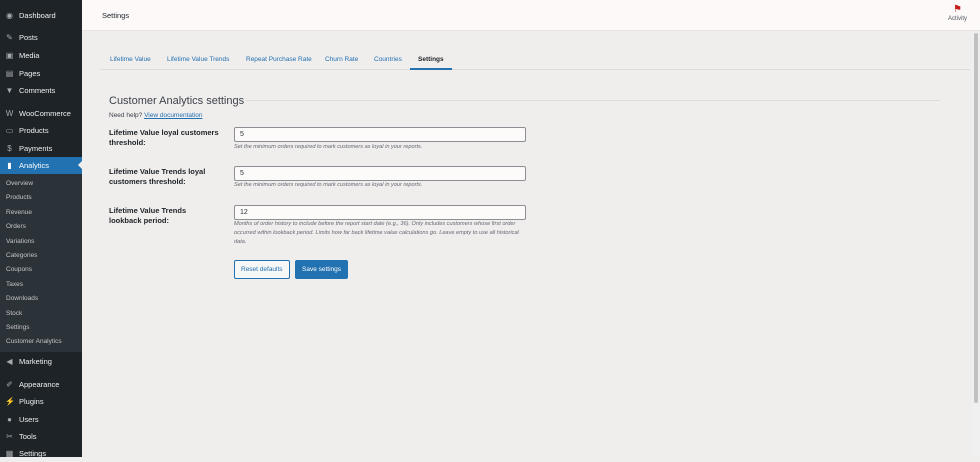  I want to click on sidebar-item-marketing: ◀ Marketing, so click(41, 361).